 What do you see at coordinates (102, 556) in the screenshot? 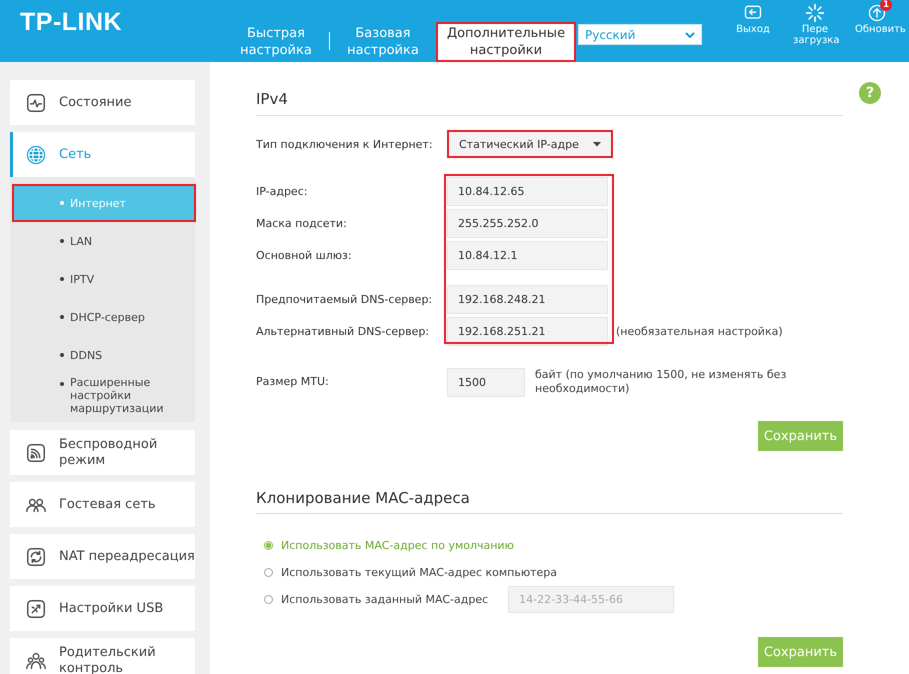
I see `sidebar-item: NAT переадресация` at bounding box center [102, 556].